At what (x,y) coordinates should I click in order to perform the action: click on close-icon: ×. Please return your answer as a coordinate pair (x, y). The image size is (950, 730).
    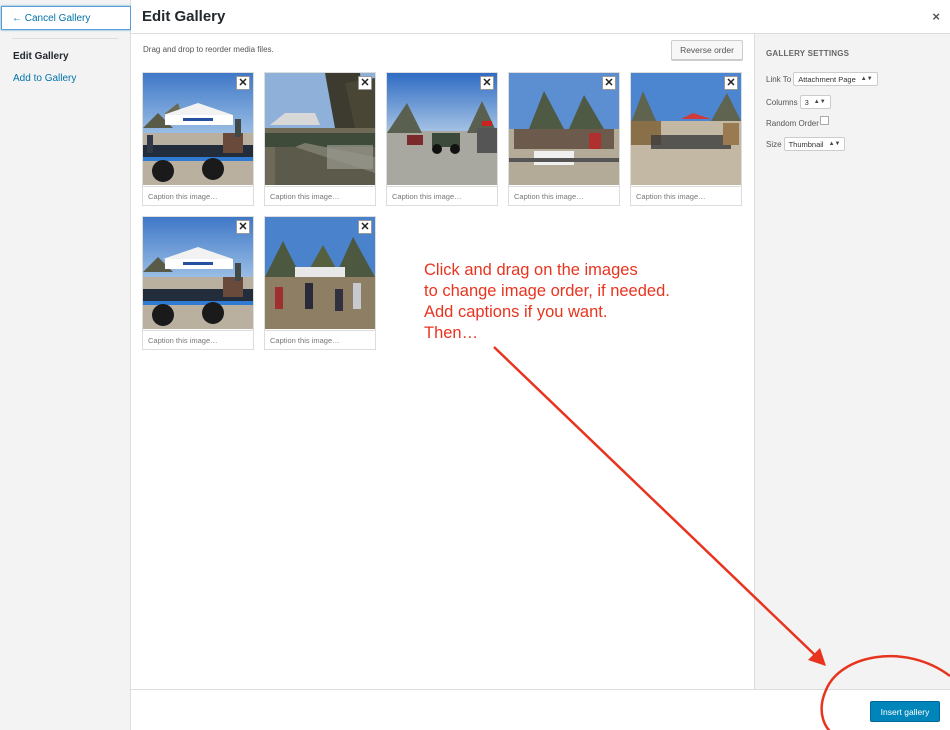
    Looking at the image, I should click on (936, 16).